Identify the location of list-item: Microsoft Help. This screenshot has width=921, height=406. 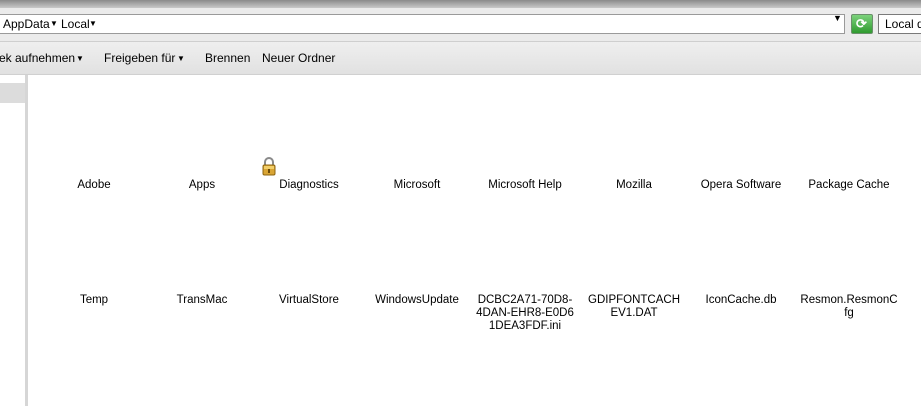
(525, 185).